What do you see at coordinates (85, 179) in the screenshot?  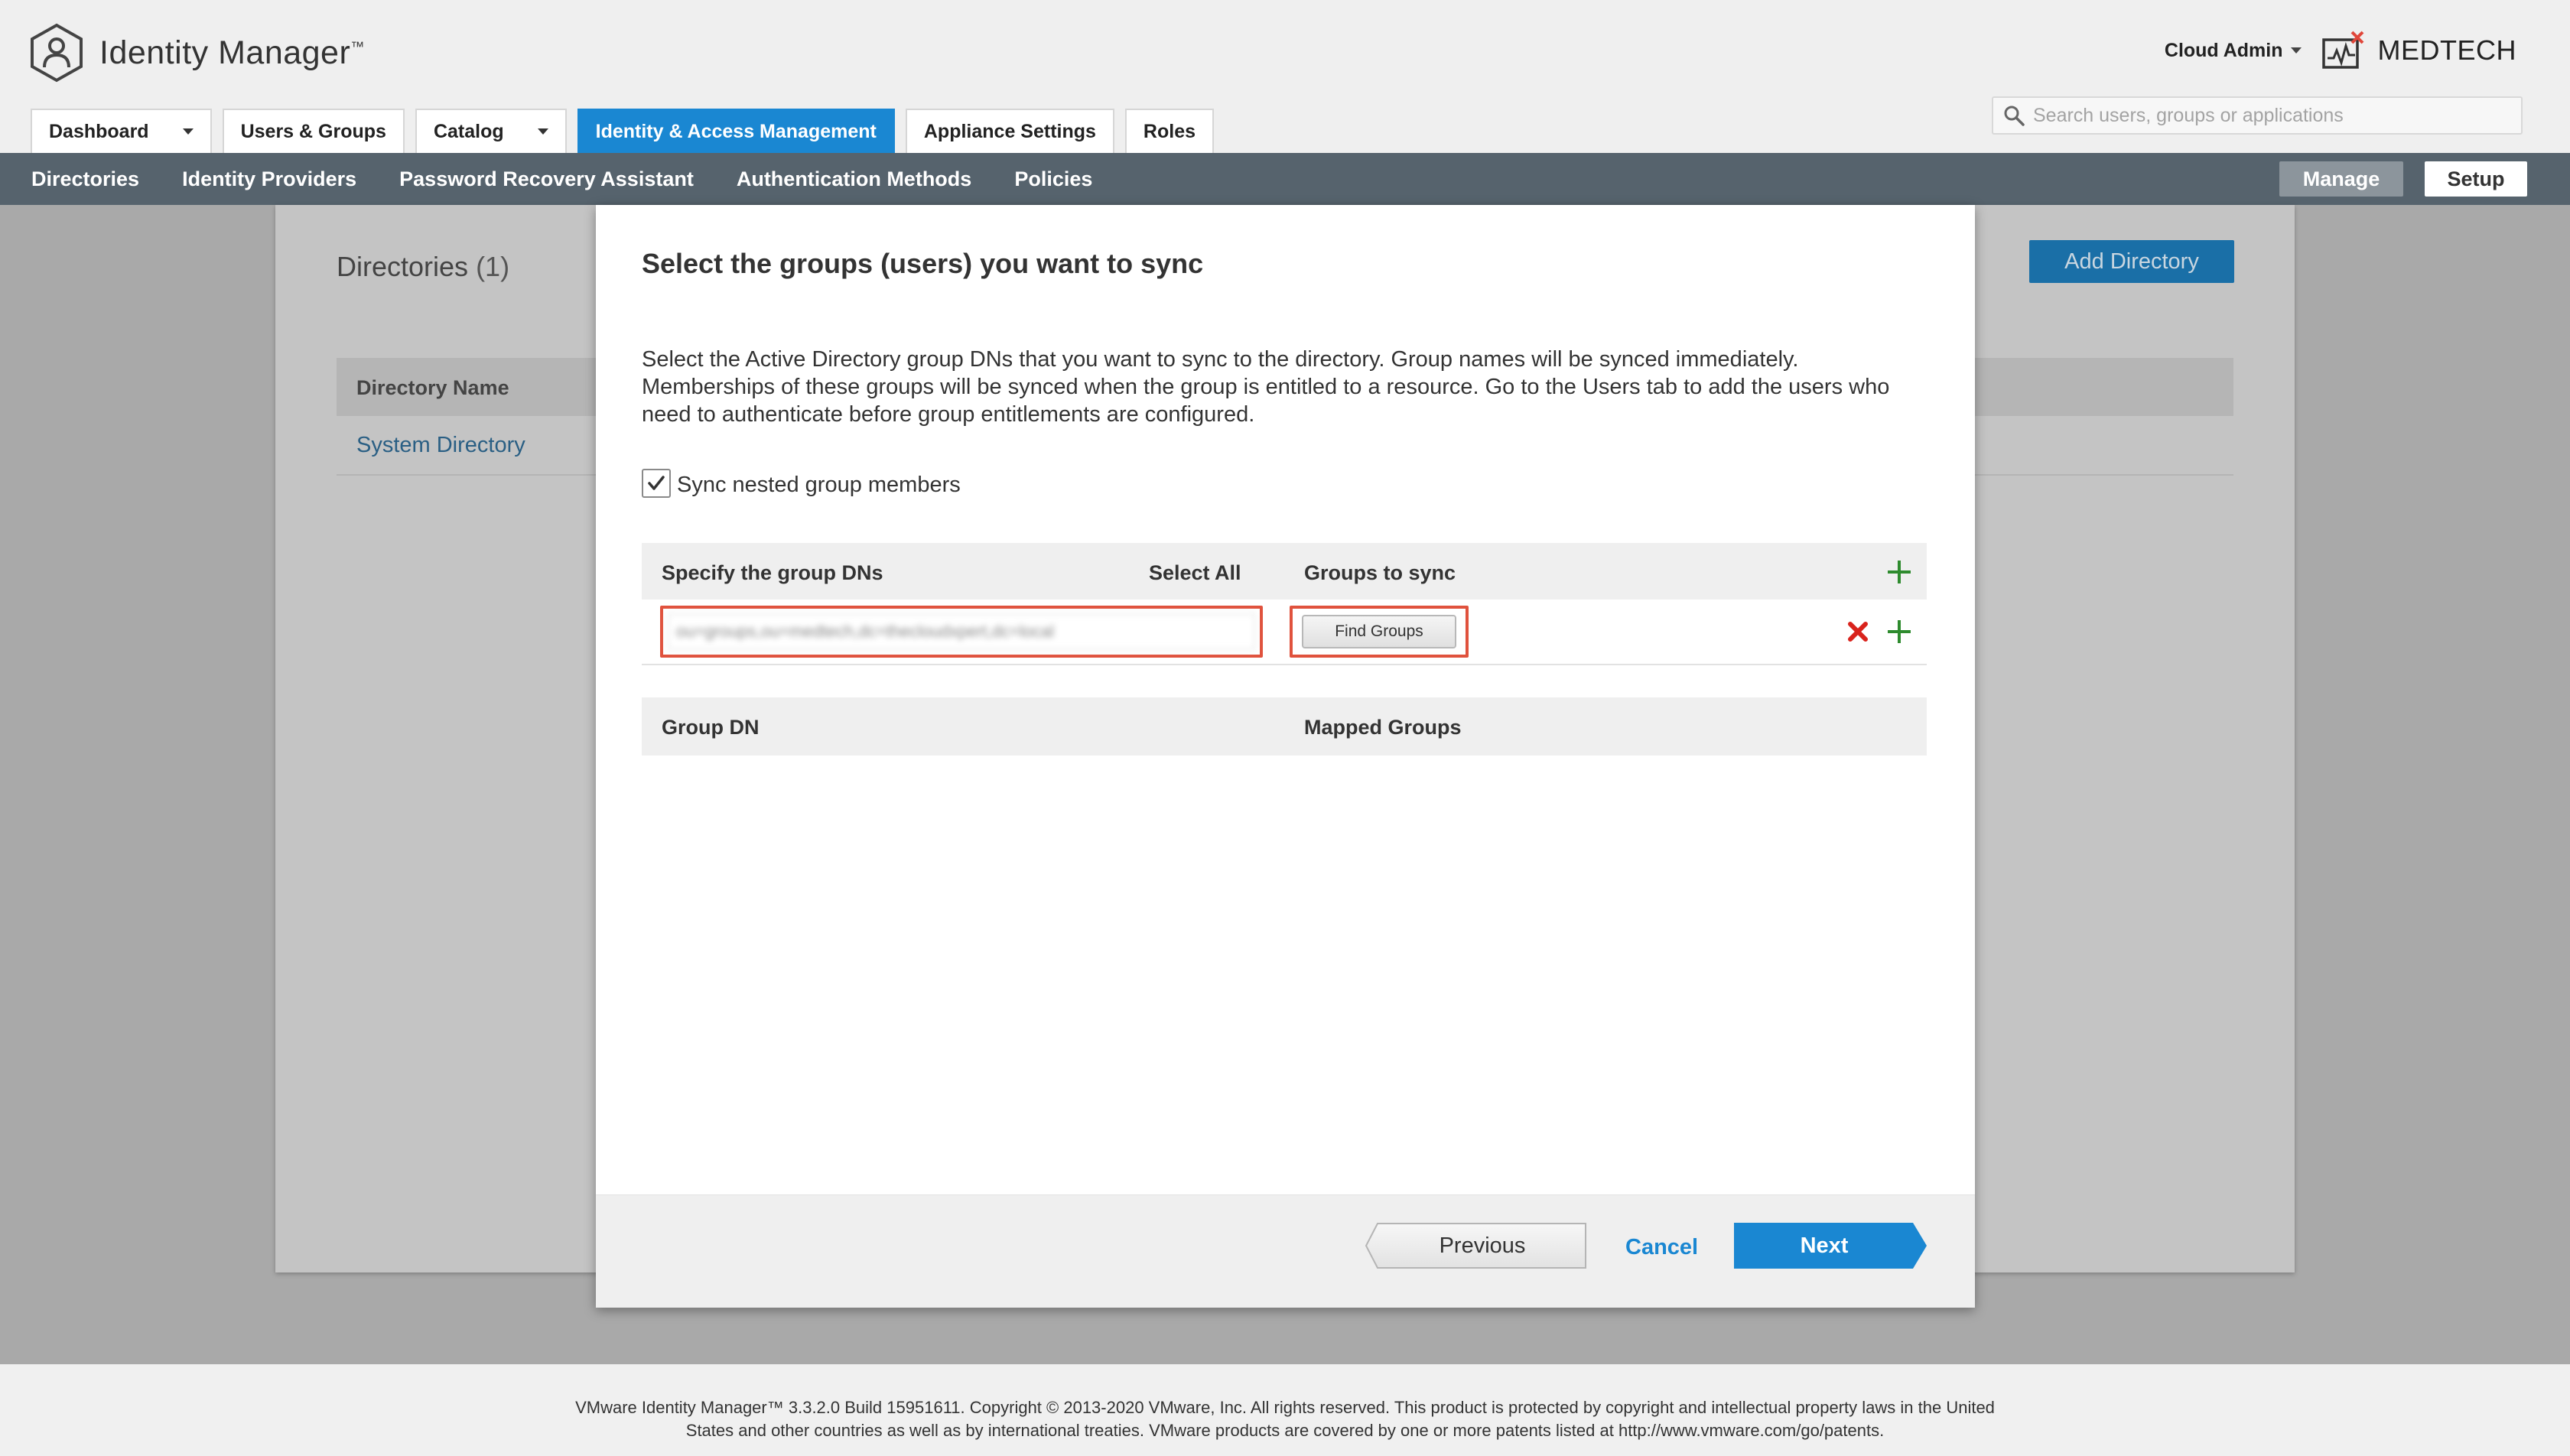 I see `subnav-directories: Directories` at bounding box center [85, 179].